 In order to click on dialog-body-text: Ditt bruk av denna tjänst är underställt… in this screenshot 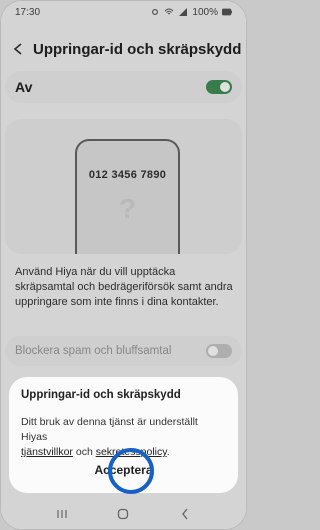, I will do `click(109, 429)`.